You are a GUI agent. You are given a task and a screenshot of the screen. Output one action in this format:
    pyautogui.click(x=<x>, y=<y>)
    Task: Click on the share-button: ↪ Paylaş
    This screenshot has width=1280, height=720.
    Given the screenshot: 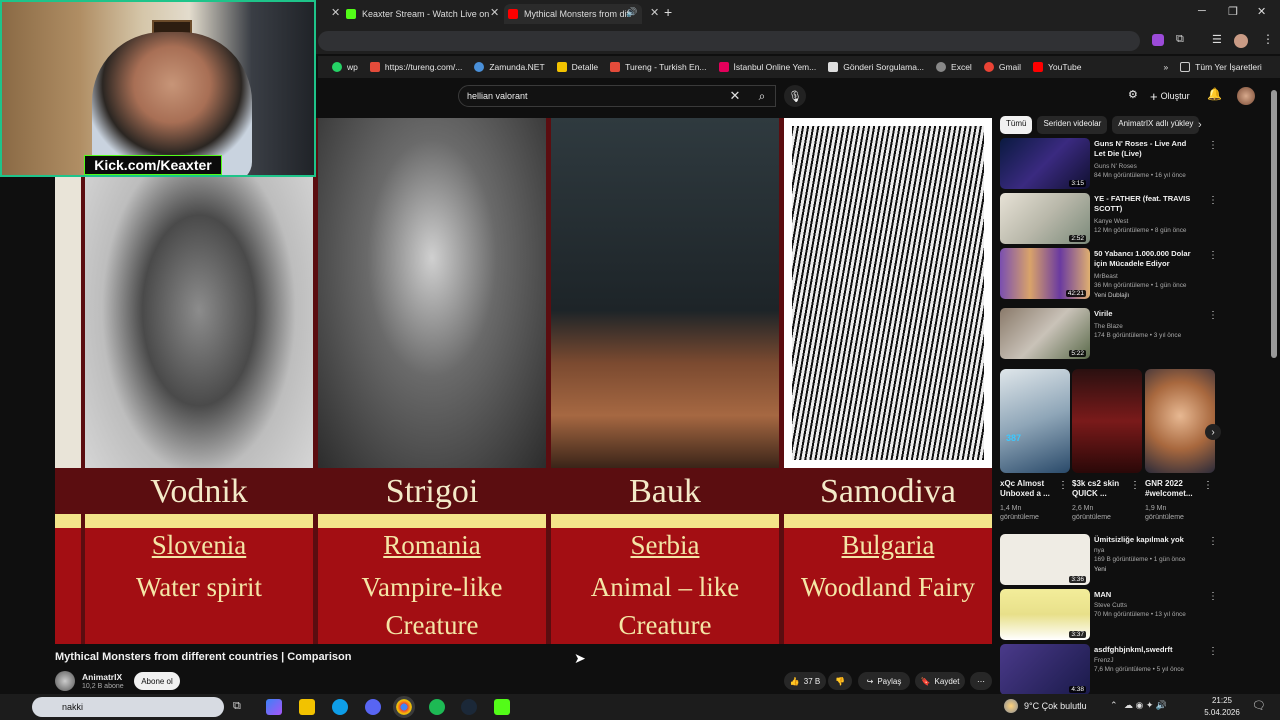 What is the action you would take?
    pyautogui.click(x=884, y=681)
    